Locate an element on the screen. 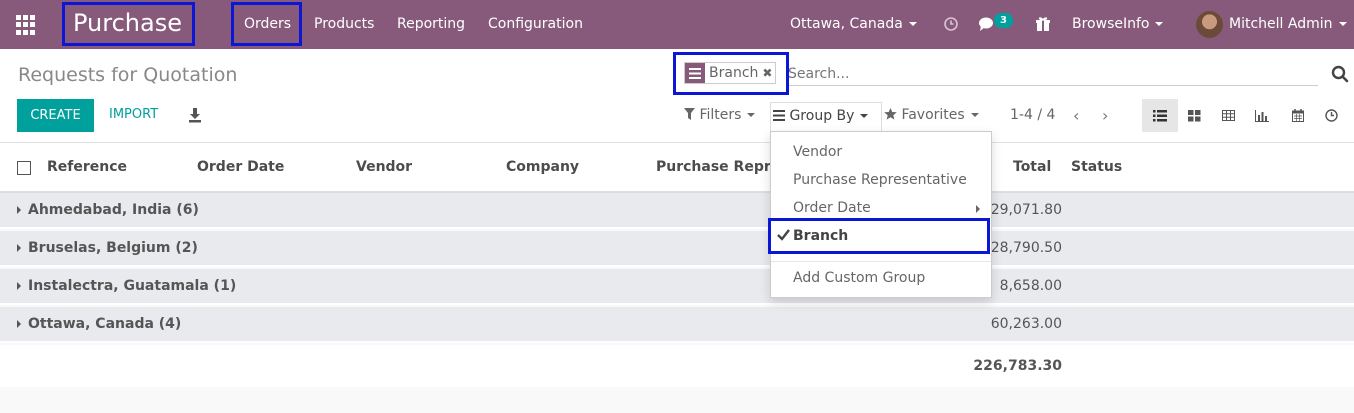  groupby-option-vendor: Vendor is located at coordinates (817, 152).